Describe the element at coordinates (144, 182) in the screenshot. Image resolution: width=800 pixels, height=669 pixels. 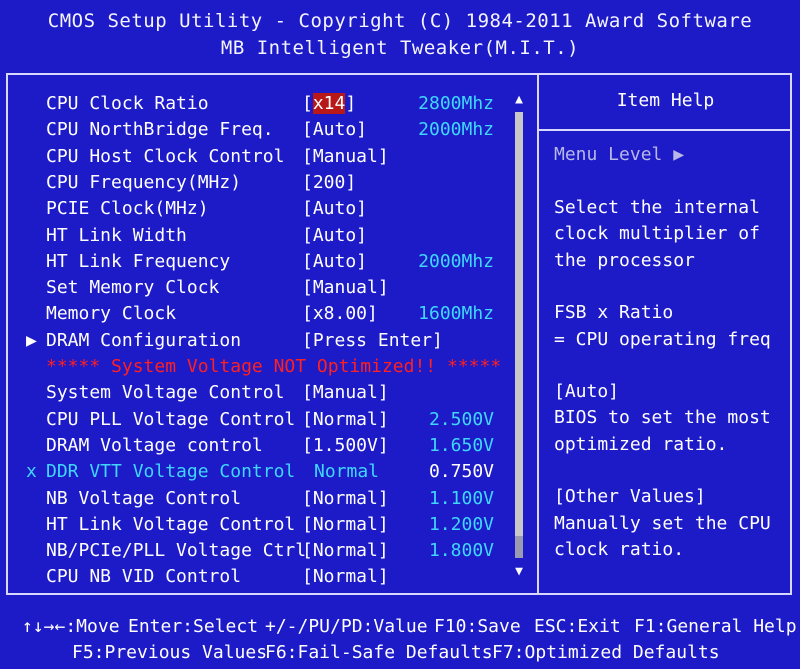
I see `setting-label: CPU Frequency(MHz)` at that location.